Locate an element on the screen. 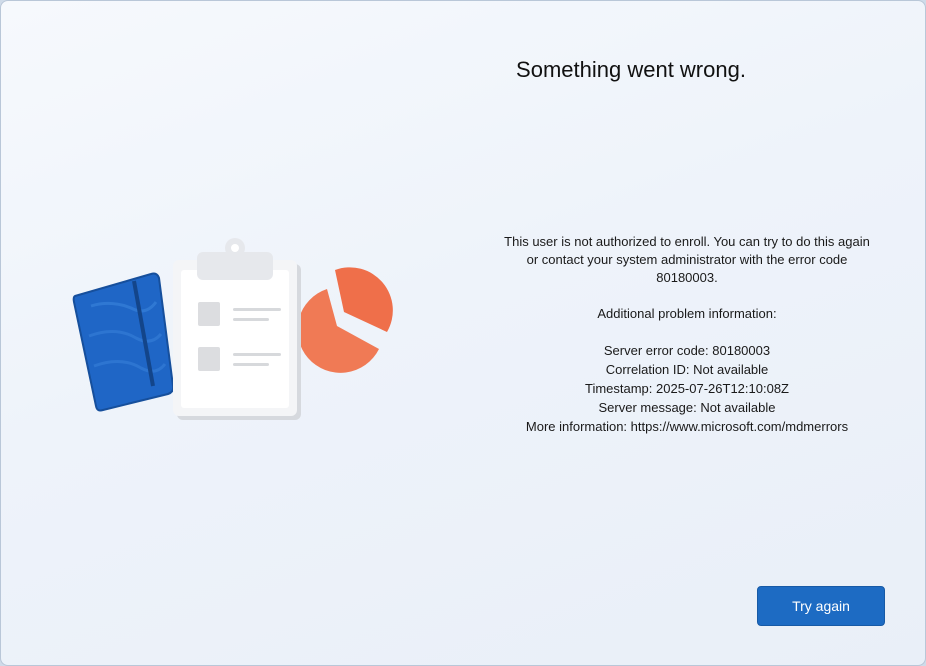 The width and height of the screenshot is (926, 666). server-message: Server message: Not available is located at coordinates (687, 407).